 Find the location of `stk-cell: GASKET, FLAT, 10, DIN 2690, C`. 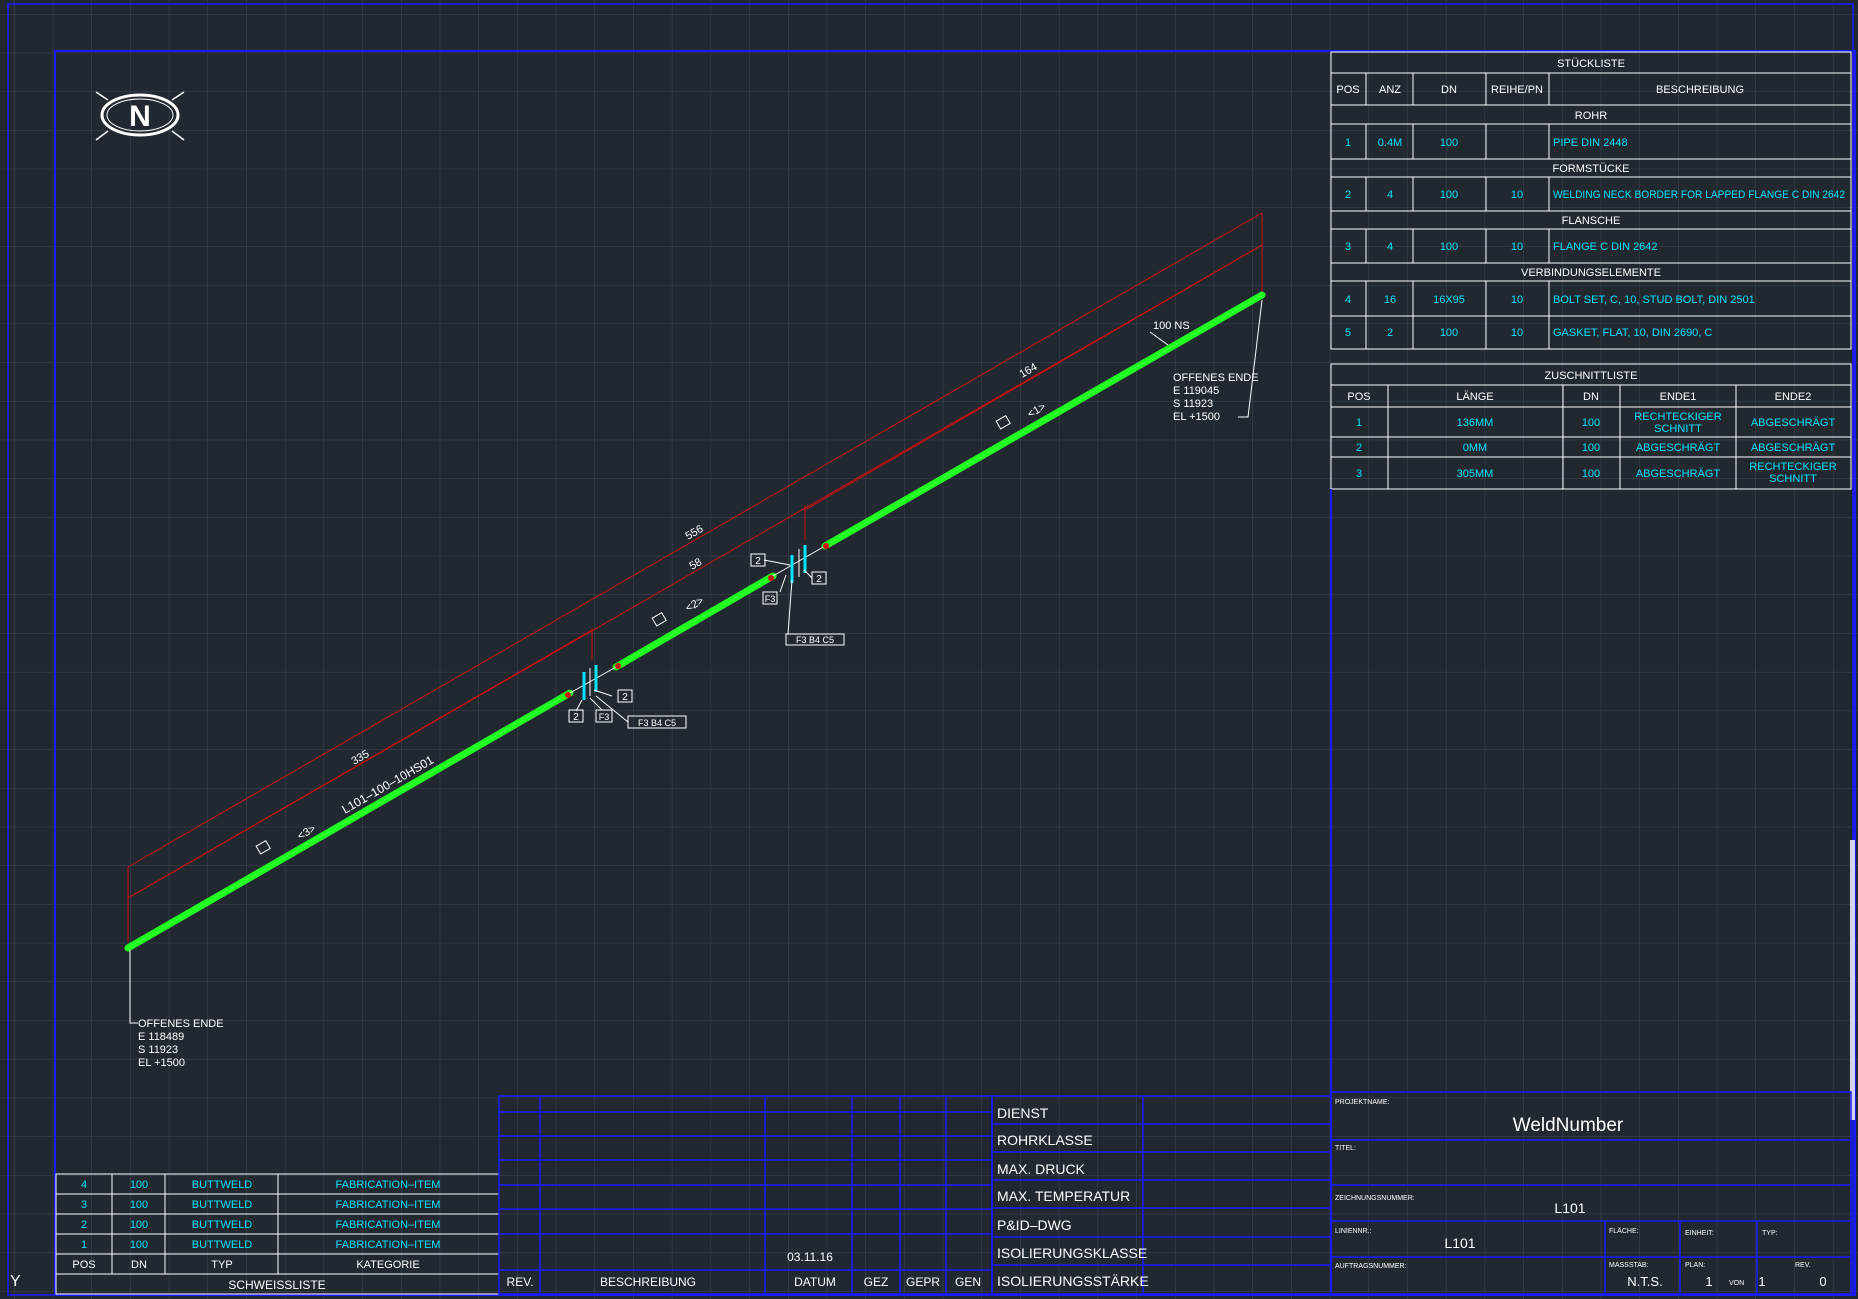

stk-cell: GASKET, FLAT, 10, DIN 2690, C is located at coordinates (1632, 333).